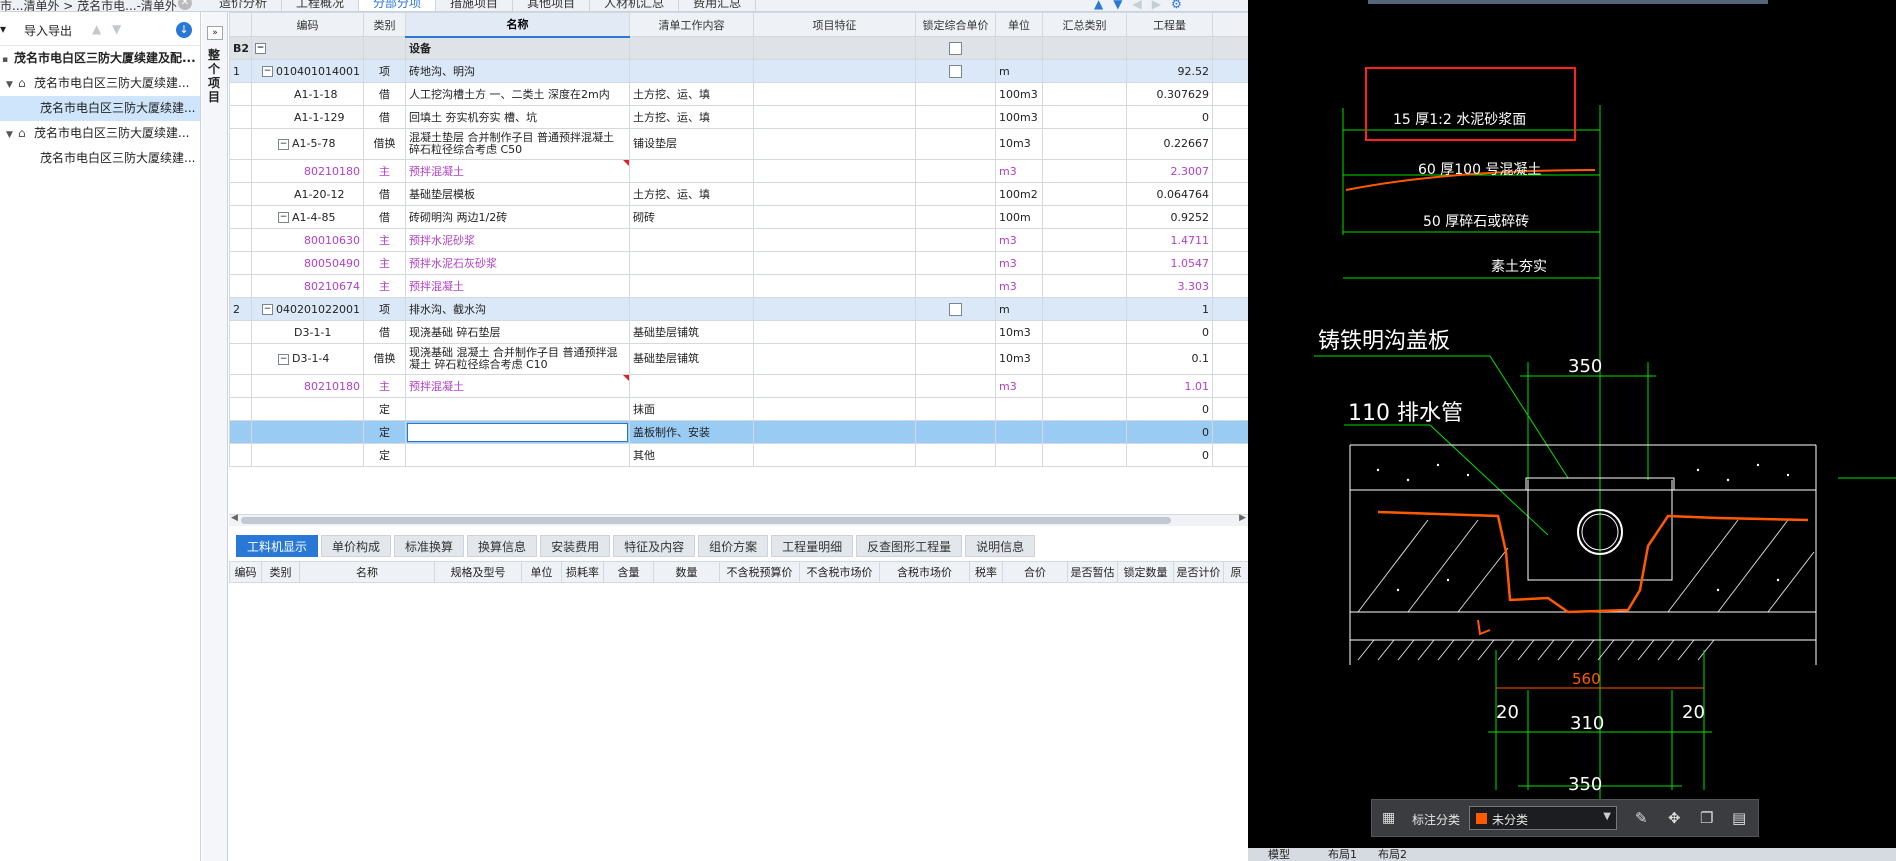 This screenshot has width=1896, height=861. I want to click on tab-sub-items: 分部分项, so click(398, 5).